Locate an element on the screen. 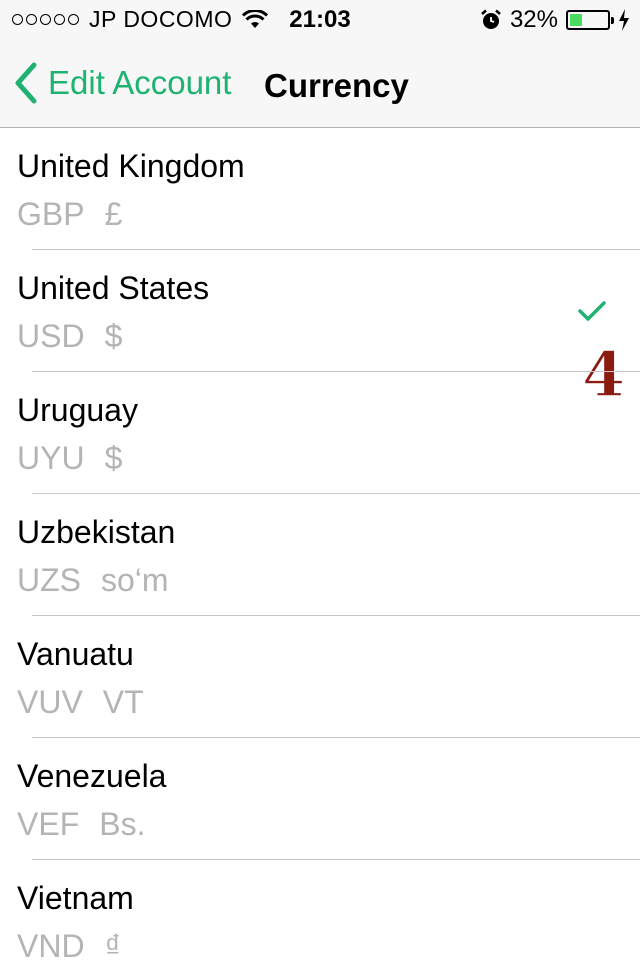 The width and height of the screenshot is (640, 960). country-name: Vanuatu is located at coordinates (75, 654).